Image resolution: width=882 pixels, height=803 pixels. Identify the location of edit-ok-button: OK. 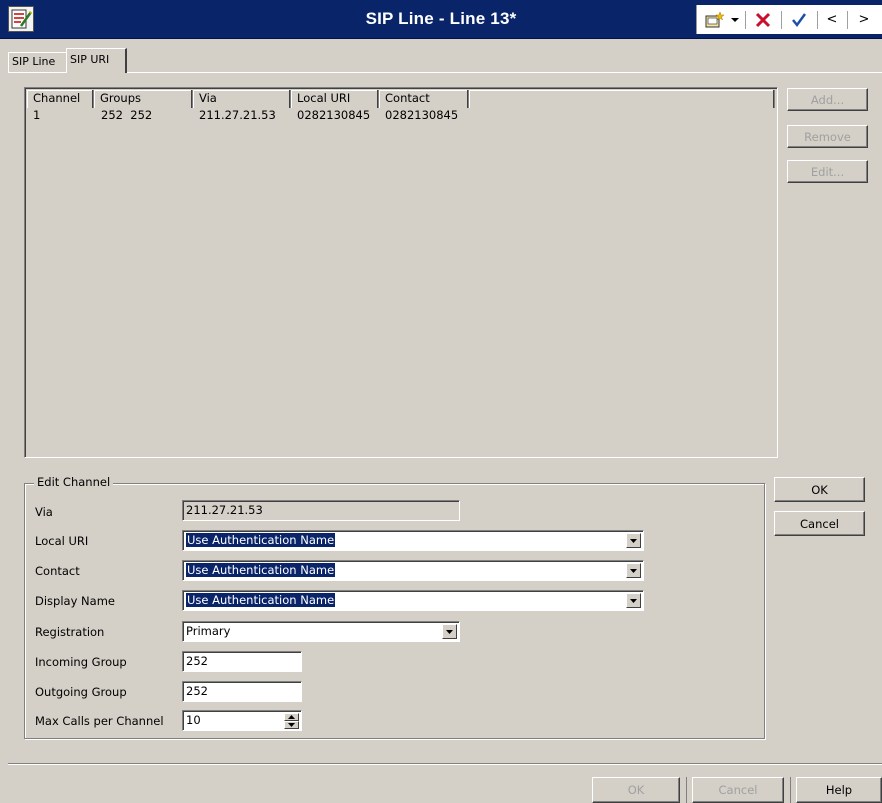
(819, 489).